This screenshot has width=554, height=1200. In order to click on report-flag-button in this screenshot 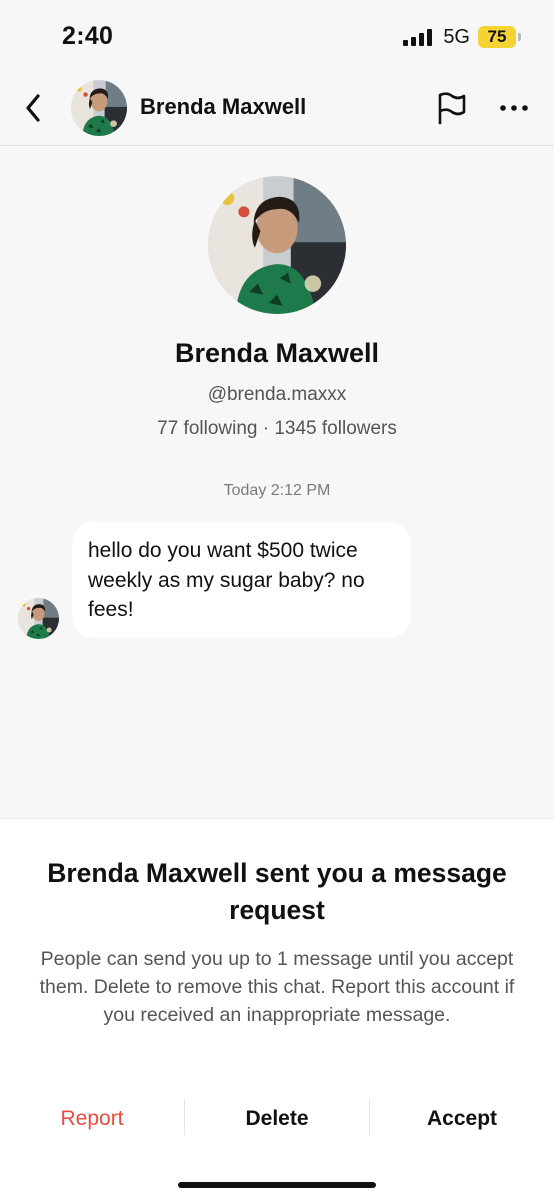, I will do `click(451, 108)`.